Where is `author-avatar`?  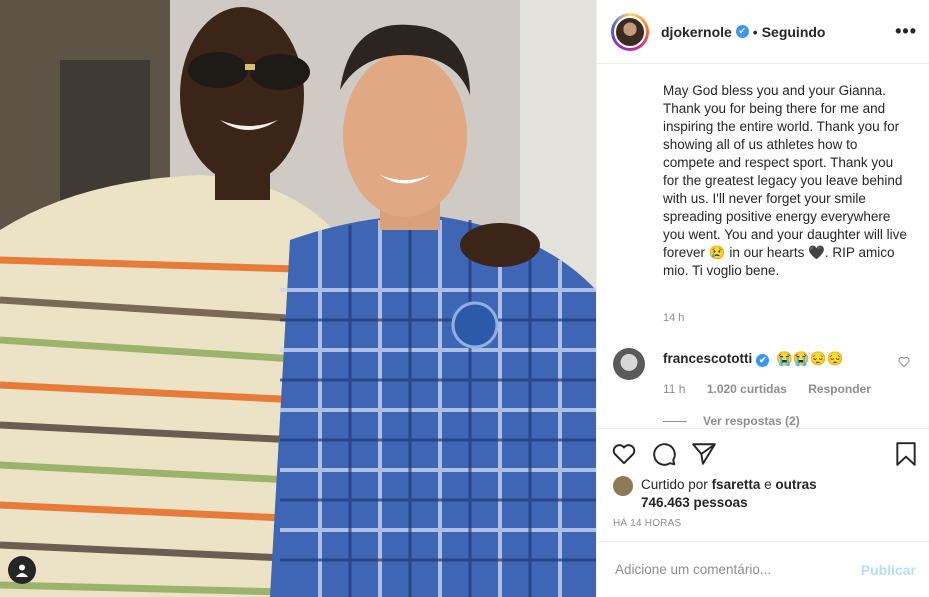
author-avatar is located at coordinates (630, 31).